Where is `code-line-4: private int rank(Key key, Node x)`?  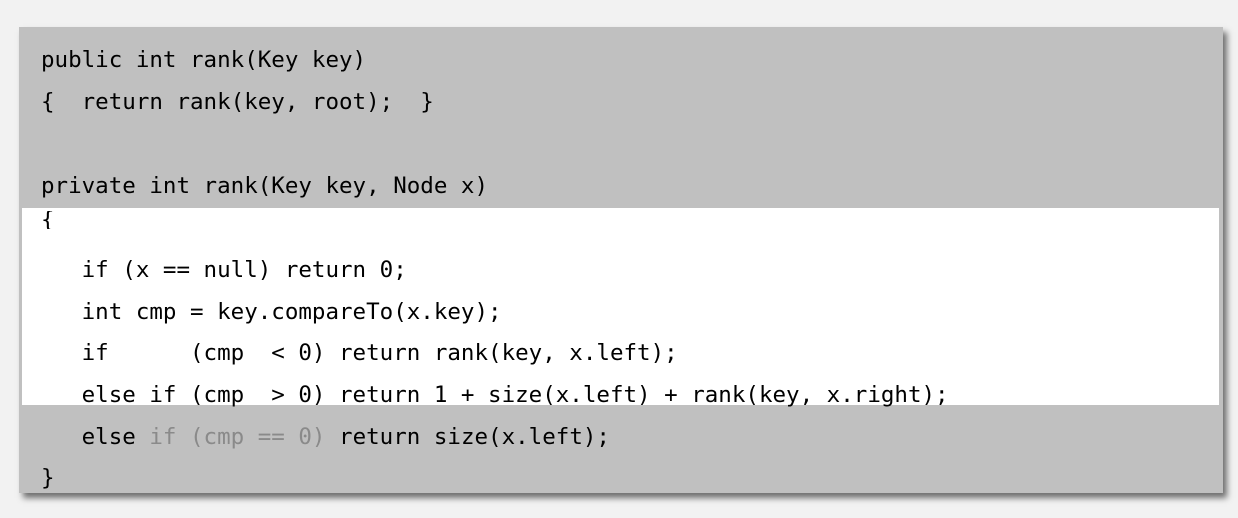
code-line-4: private int rank(Key key, Node x) is located at coordinates (265, 186).